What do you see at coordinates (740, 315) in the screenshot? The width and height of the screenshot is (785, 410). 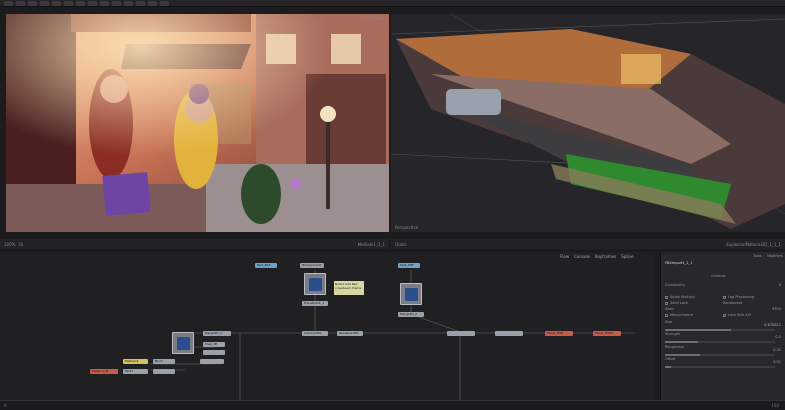 I see `lock-size-label: Lock Size X/Y` at bounding box center [740, 315].